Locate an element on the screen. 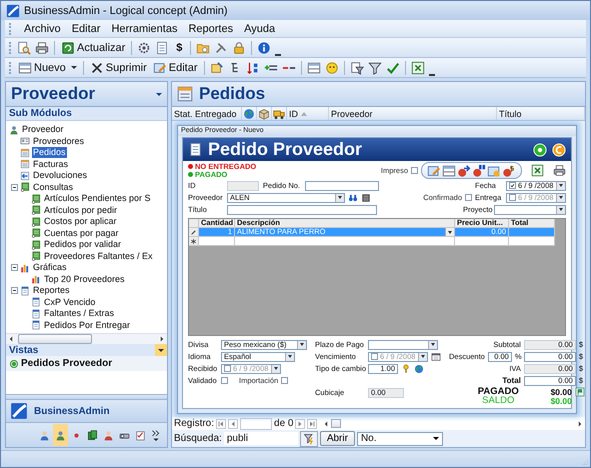 The image size is (591, 468). record-icon is located at coordinates (540, 149).